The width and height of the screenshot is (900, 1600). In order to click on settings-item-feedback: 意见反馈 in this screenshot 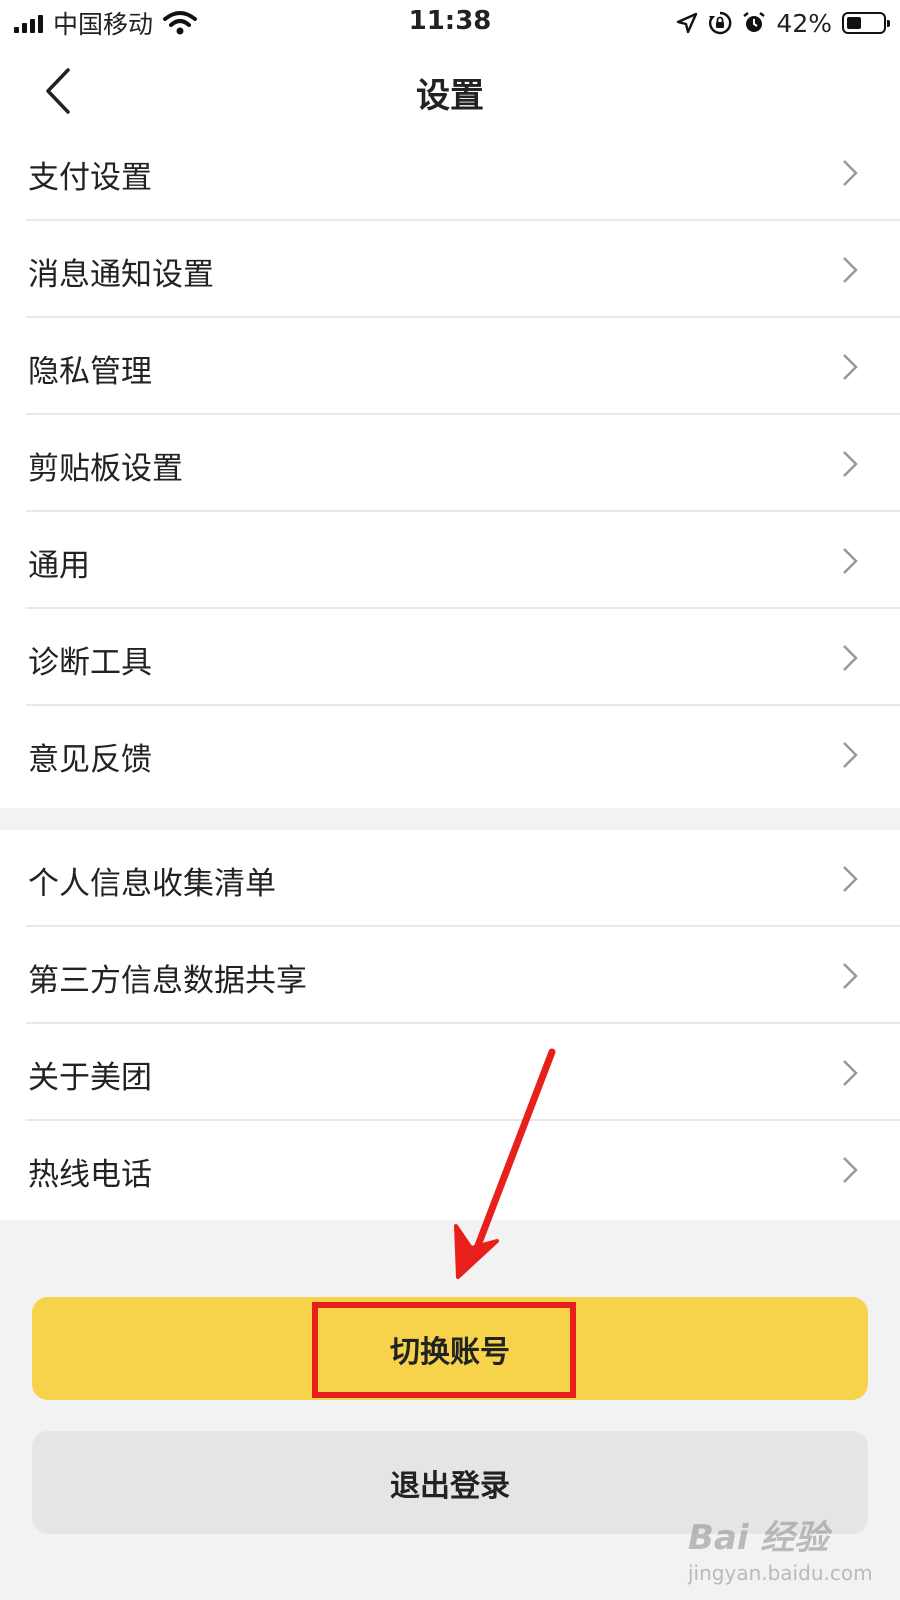, I will do `click(450, 754)`.